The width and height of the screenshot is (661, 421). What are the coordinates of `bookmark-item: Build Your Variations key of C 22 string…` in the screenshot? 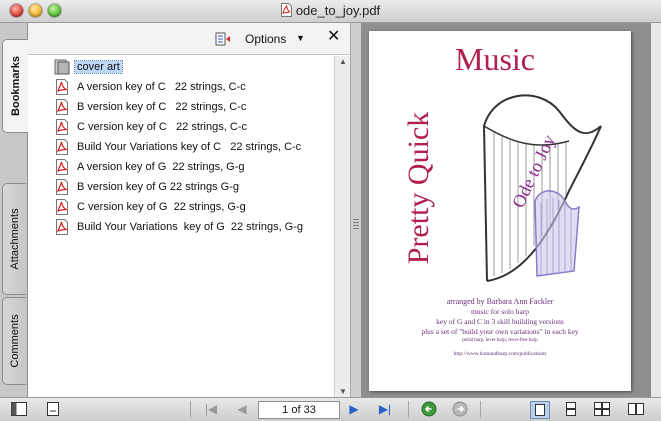 It's located at (178, 147).